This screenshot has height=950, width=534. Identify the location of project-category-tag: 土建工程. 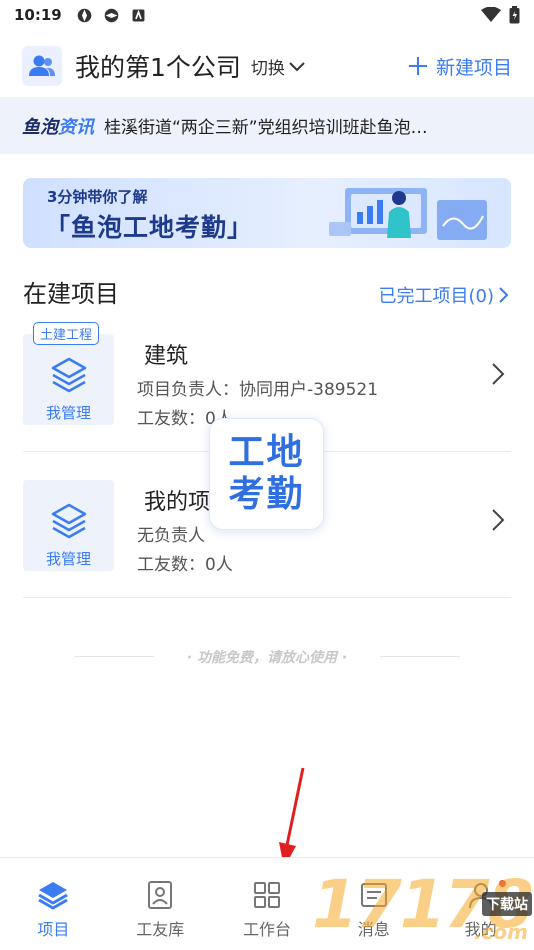
(66, 333).